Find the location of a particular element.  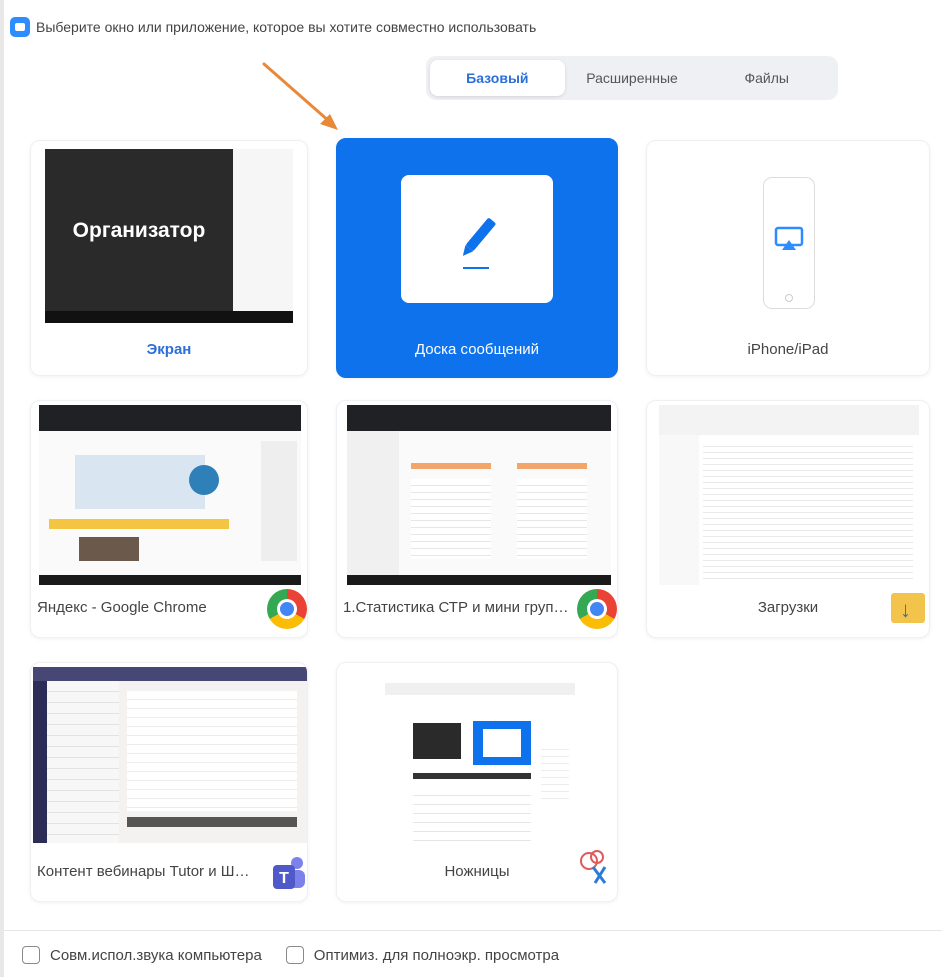

share-option-teams: Контент вебинары Tutor и ШП | ... T is located at coordinates (169, 782).